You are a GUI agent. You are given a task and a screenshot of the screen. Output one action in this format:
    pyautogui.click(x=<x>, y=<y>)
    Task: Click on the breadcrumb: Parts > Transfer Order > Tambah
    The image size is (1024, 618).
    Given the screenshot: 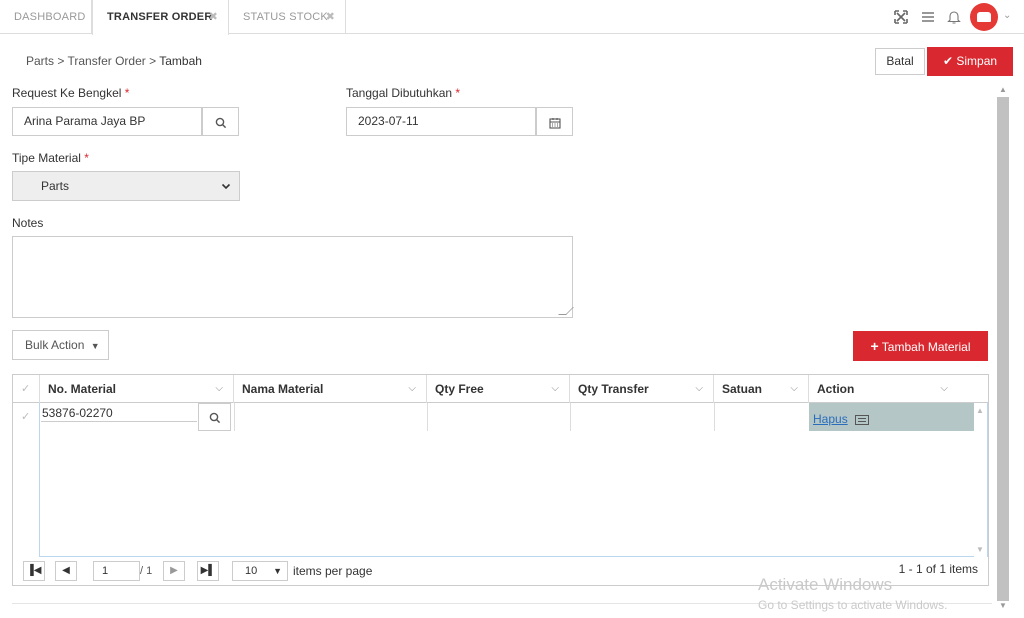 What is the action you would take?
    pyautogui.click(x=114, y=61)
    